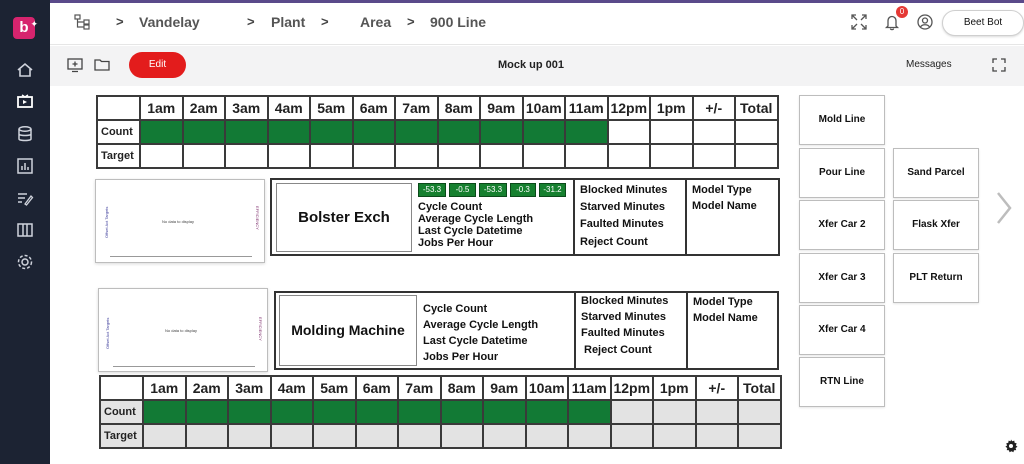  What do you see at coordinates (102, 65) in the screenshot?
I see `folder-icon` at bounding box center [102, 65].